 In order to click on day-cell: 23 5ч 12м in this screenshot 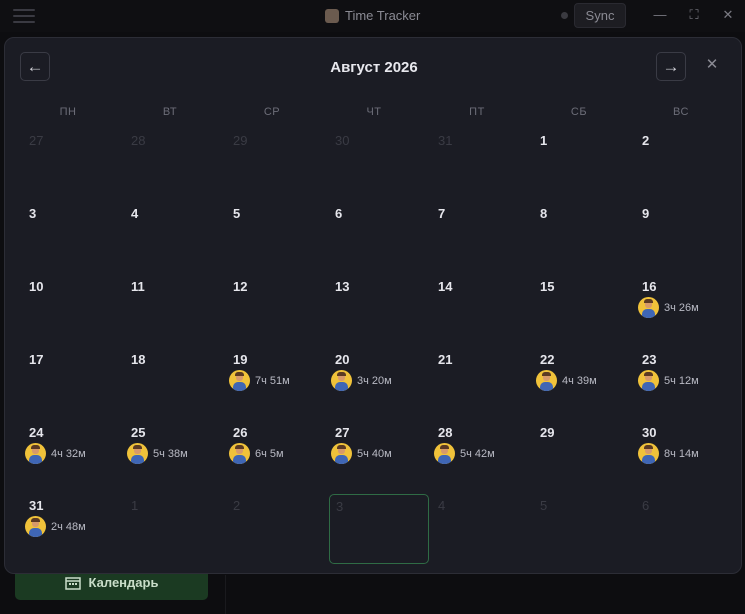, I will do `click(686, 383)`.